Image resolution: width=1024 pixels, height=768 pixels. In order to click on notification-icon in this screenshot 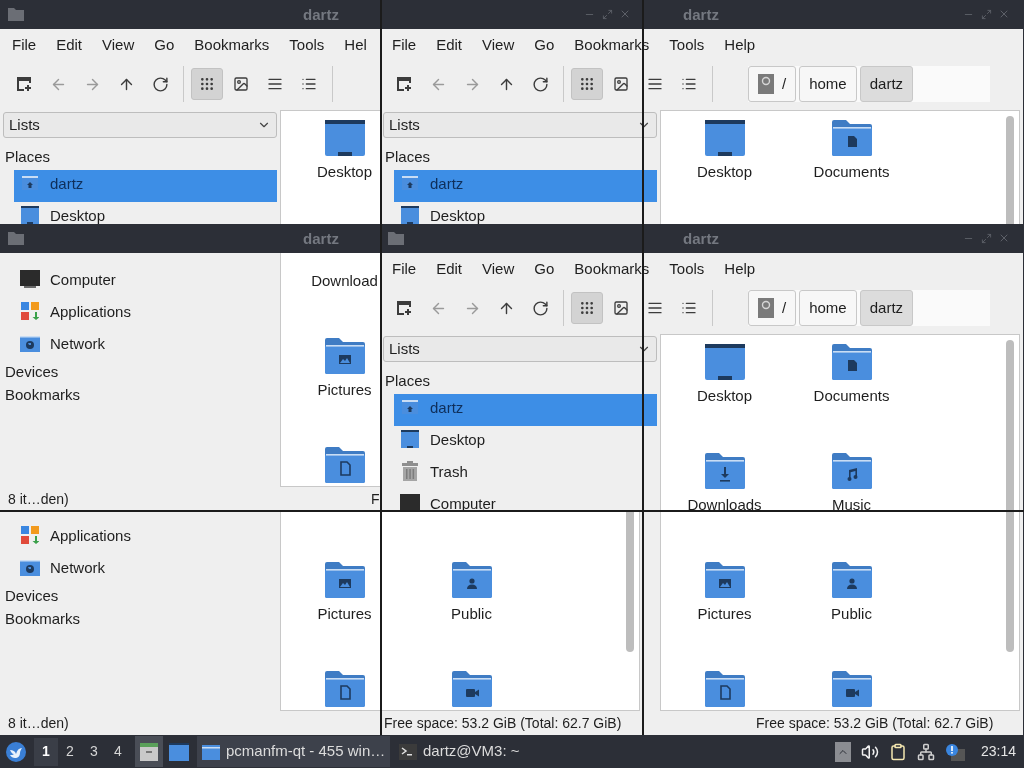, I will do `click(954, 751)`.